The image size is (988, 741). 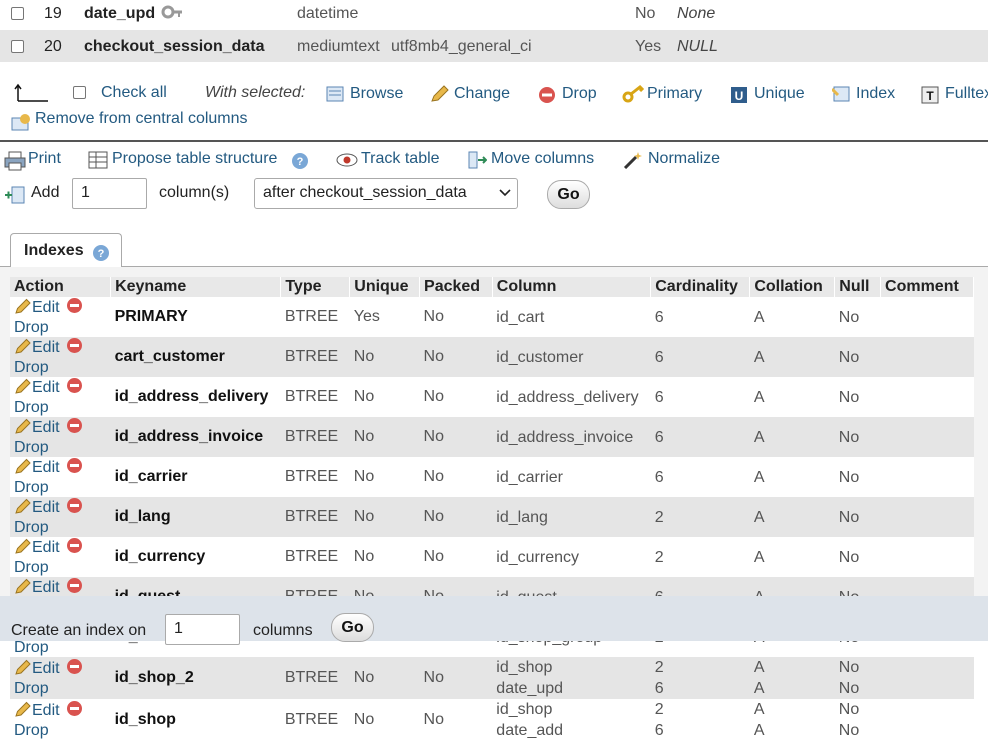 What do you see at coordinates (134, 93) in the screenshot?
I see `check-all-link: Check all` at bounding box center [134, 93].